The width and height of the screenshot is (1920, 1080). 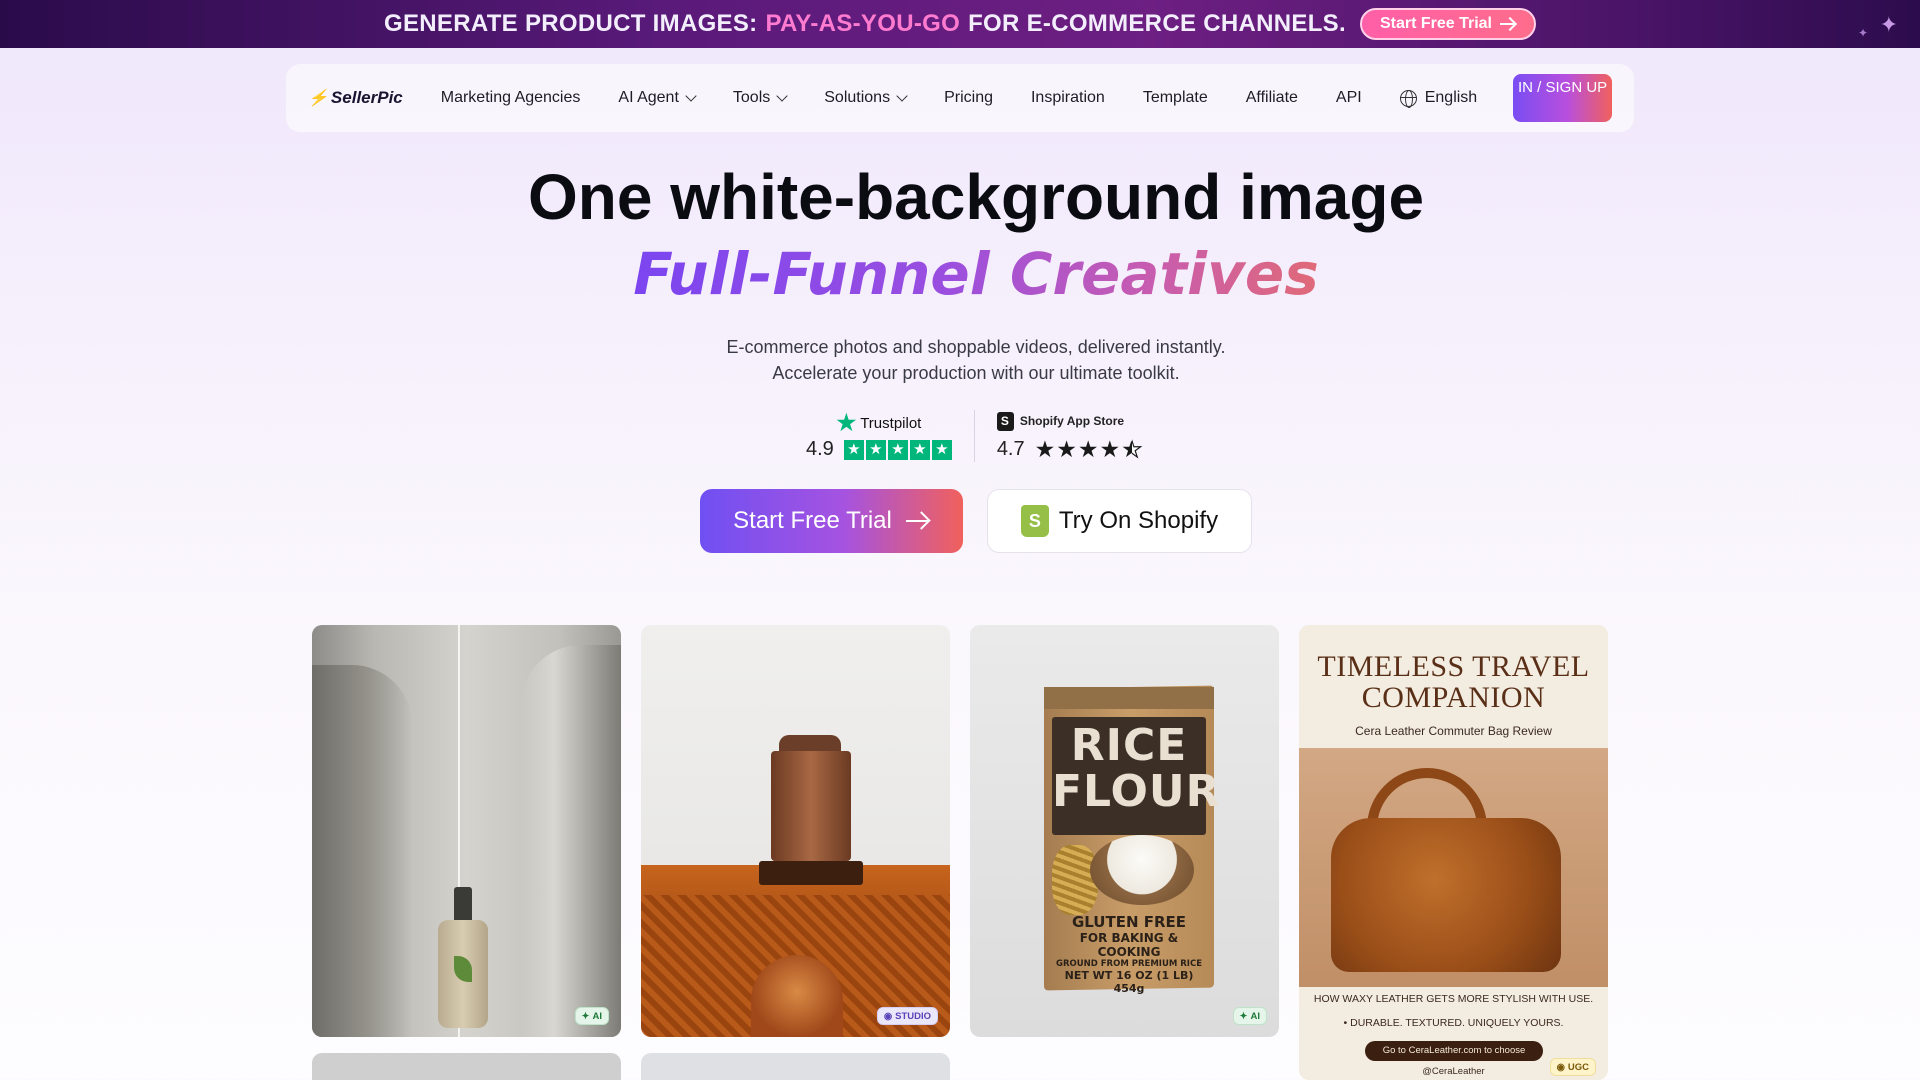 I want to click on badge-label: UGC, so click(x=1578, y=1067).